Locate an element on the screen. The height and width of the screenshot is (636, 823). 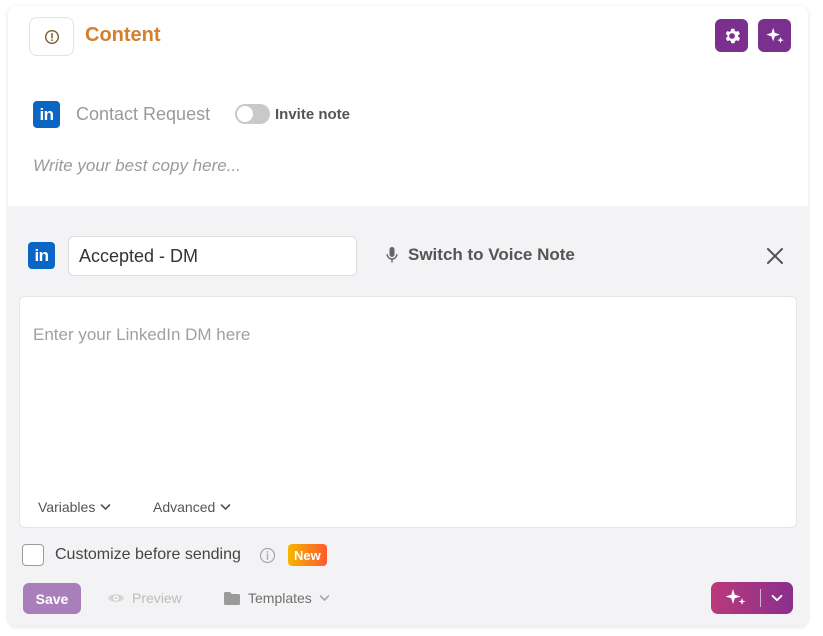
header-icon-box is located at coordinates (51, 36).